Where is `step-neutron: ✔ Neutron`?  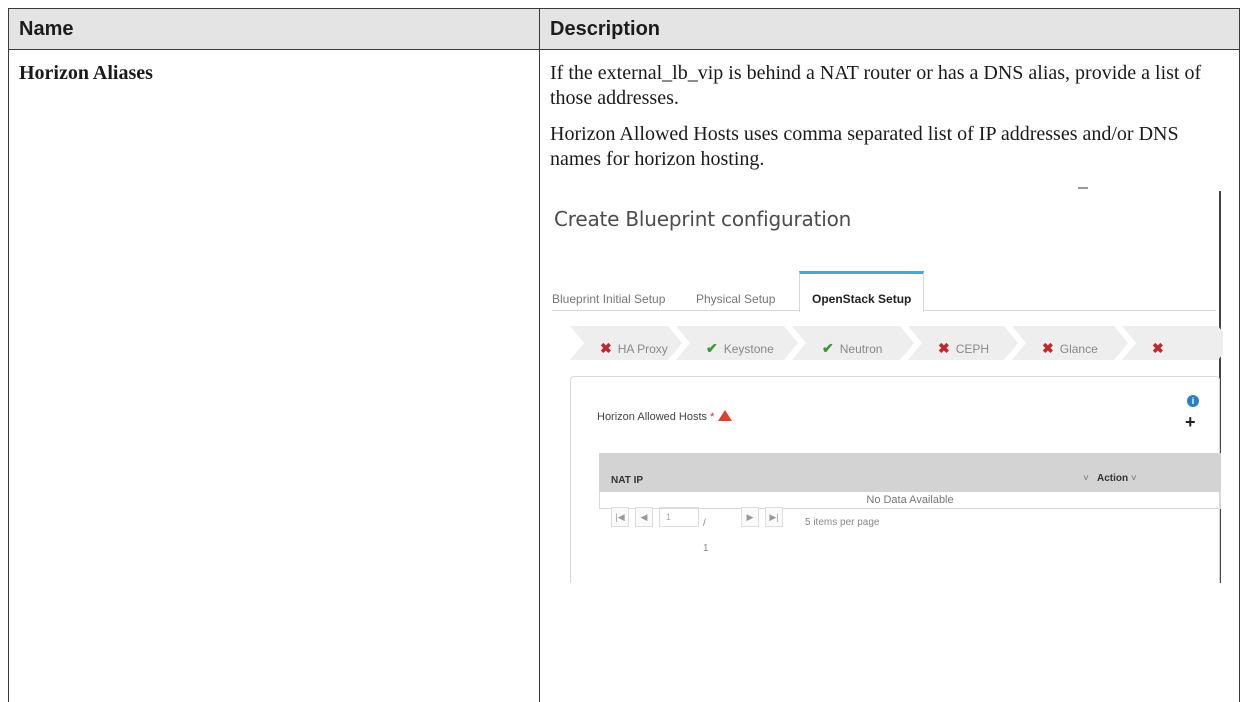
step-neutron: ✔ Neutron is located at coordinates (853, 343).